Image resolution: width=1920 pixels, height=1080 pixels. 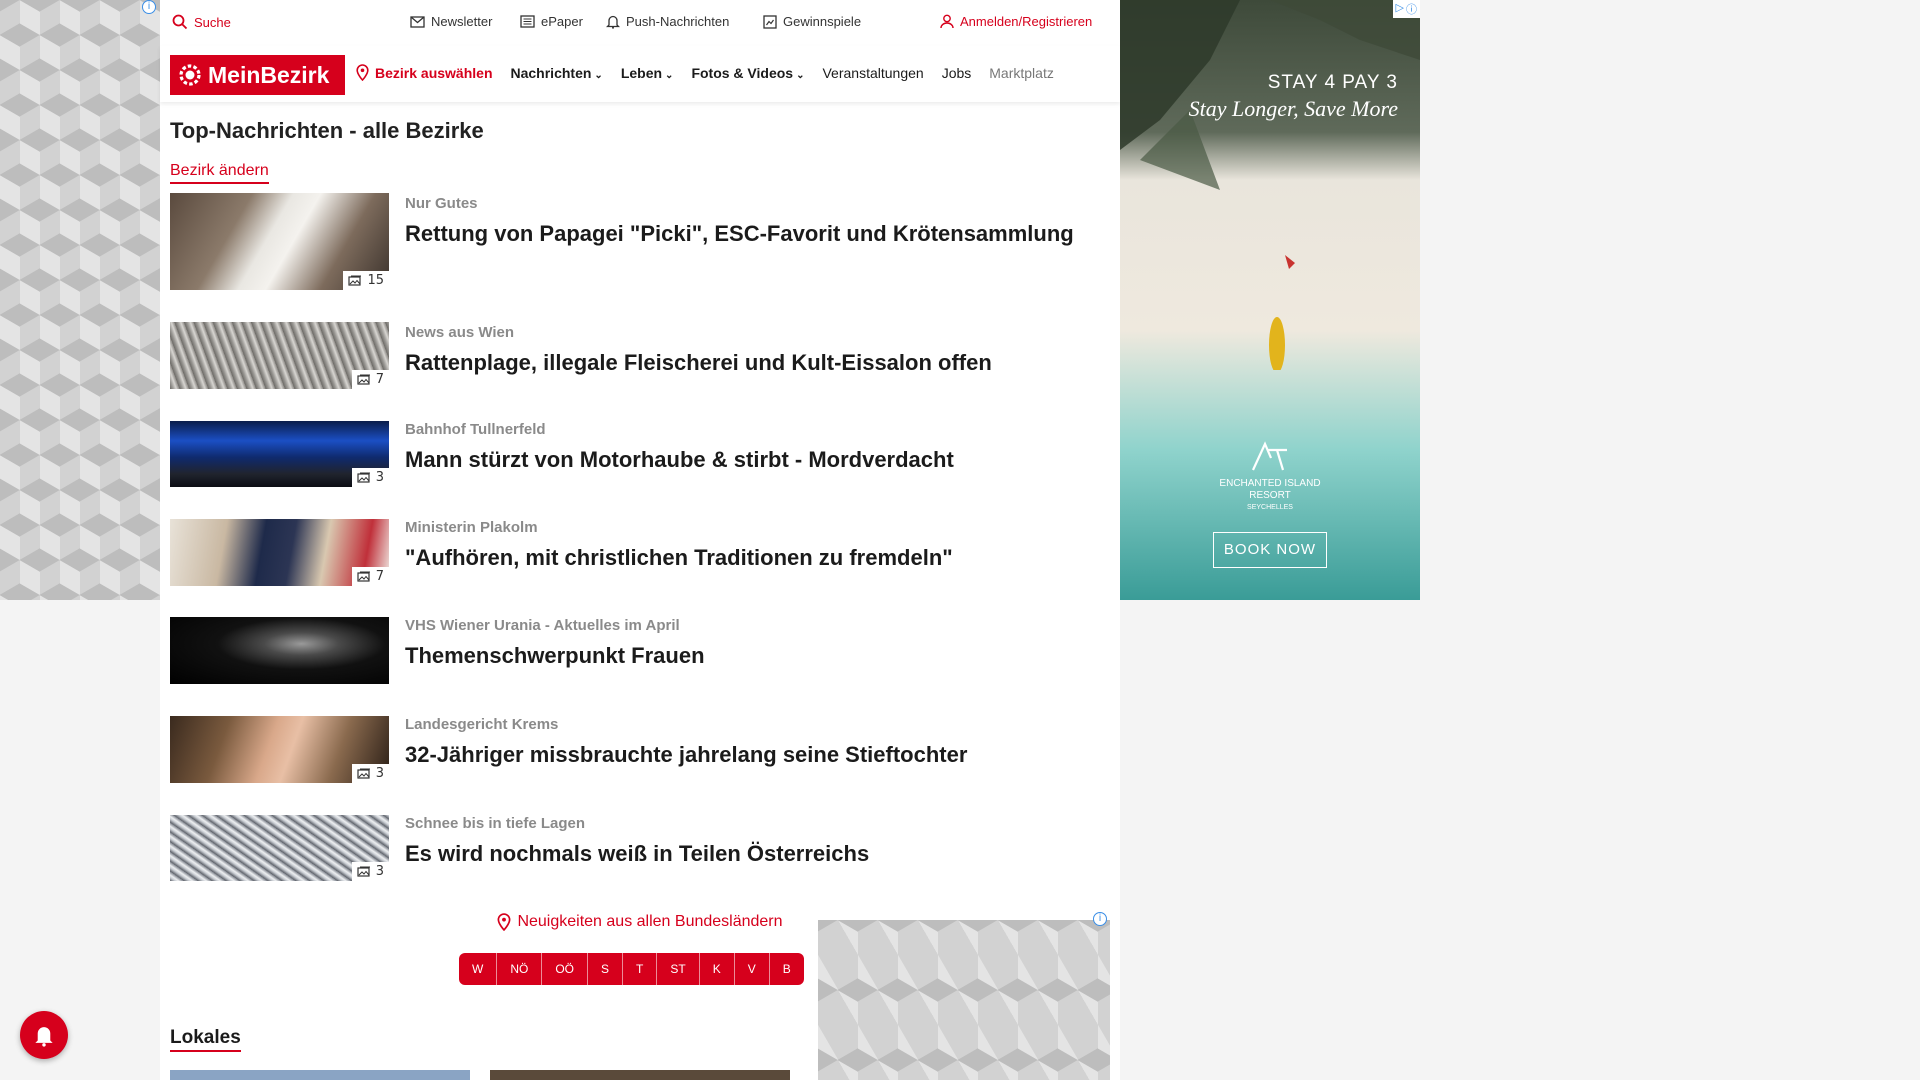 What do you see at coordinates (495, 823) in the screenshot?
I see `article-kicker: Schnee bis in tiefe Lagen` at bounding box center [495, 823].